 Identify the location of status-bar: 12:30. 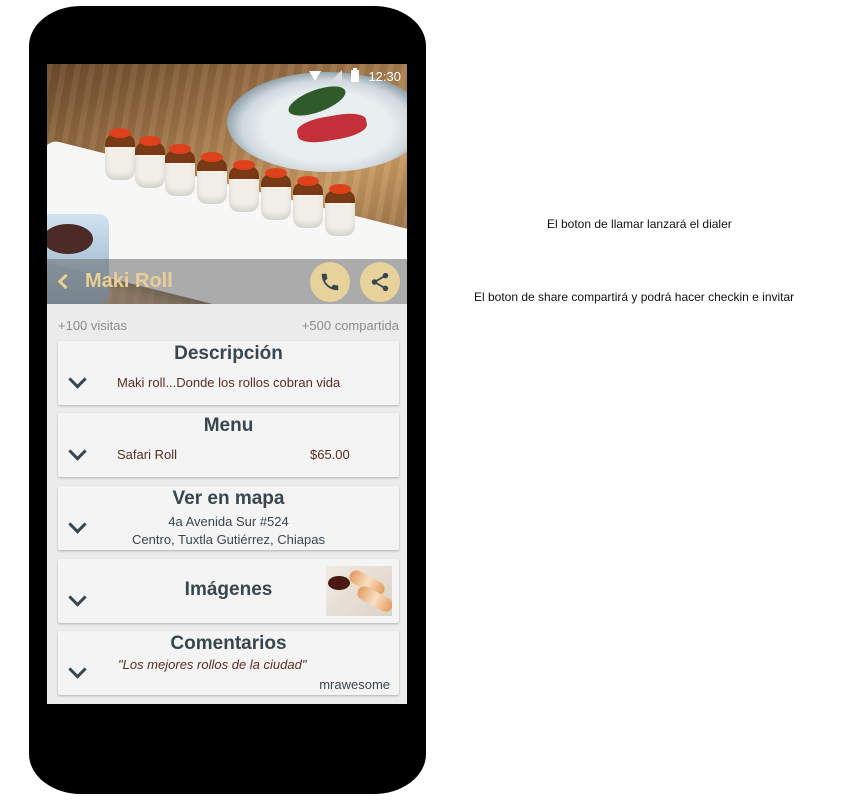
(227, 76).